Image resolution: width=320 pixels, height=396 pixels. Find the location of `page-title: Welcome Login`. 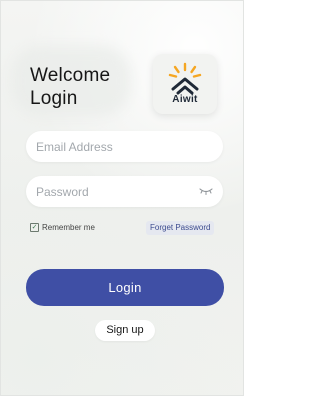

page-title: Welcome Login is located at coordinates (85, 87).